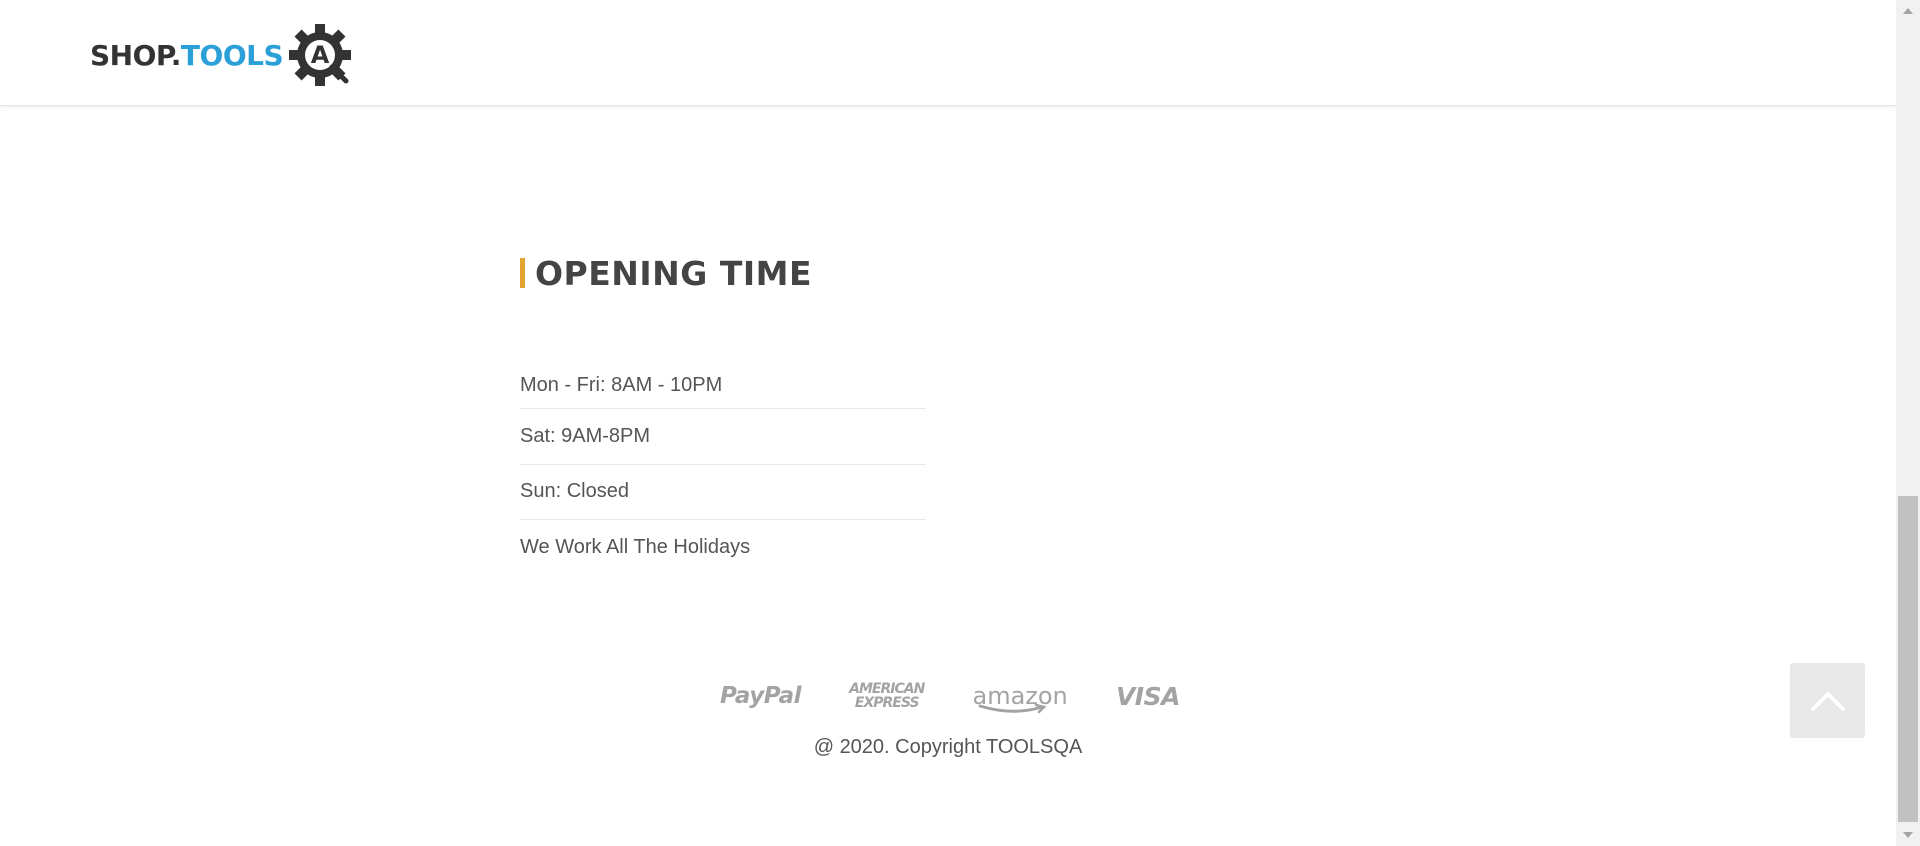 The width and height of the screenshot is (1920, 846). I want to click on back-to-top-button, so click(1827, 700).